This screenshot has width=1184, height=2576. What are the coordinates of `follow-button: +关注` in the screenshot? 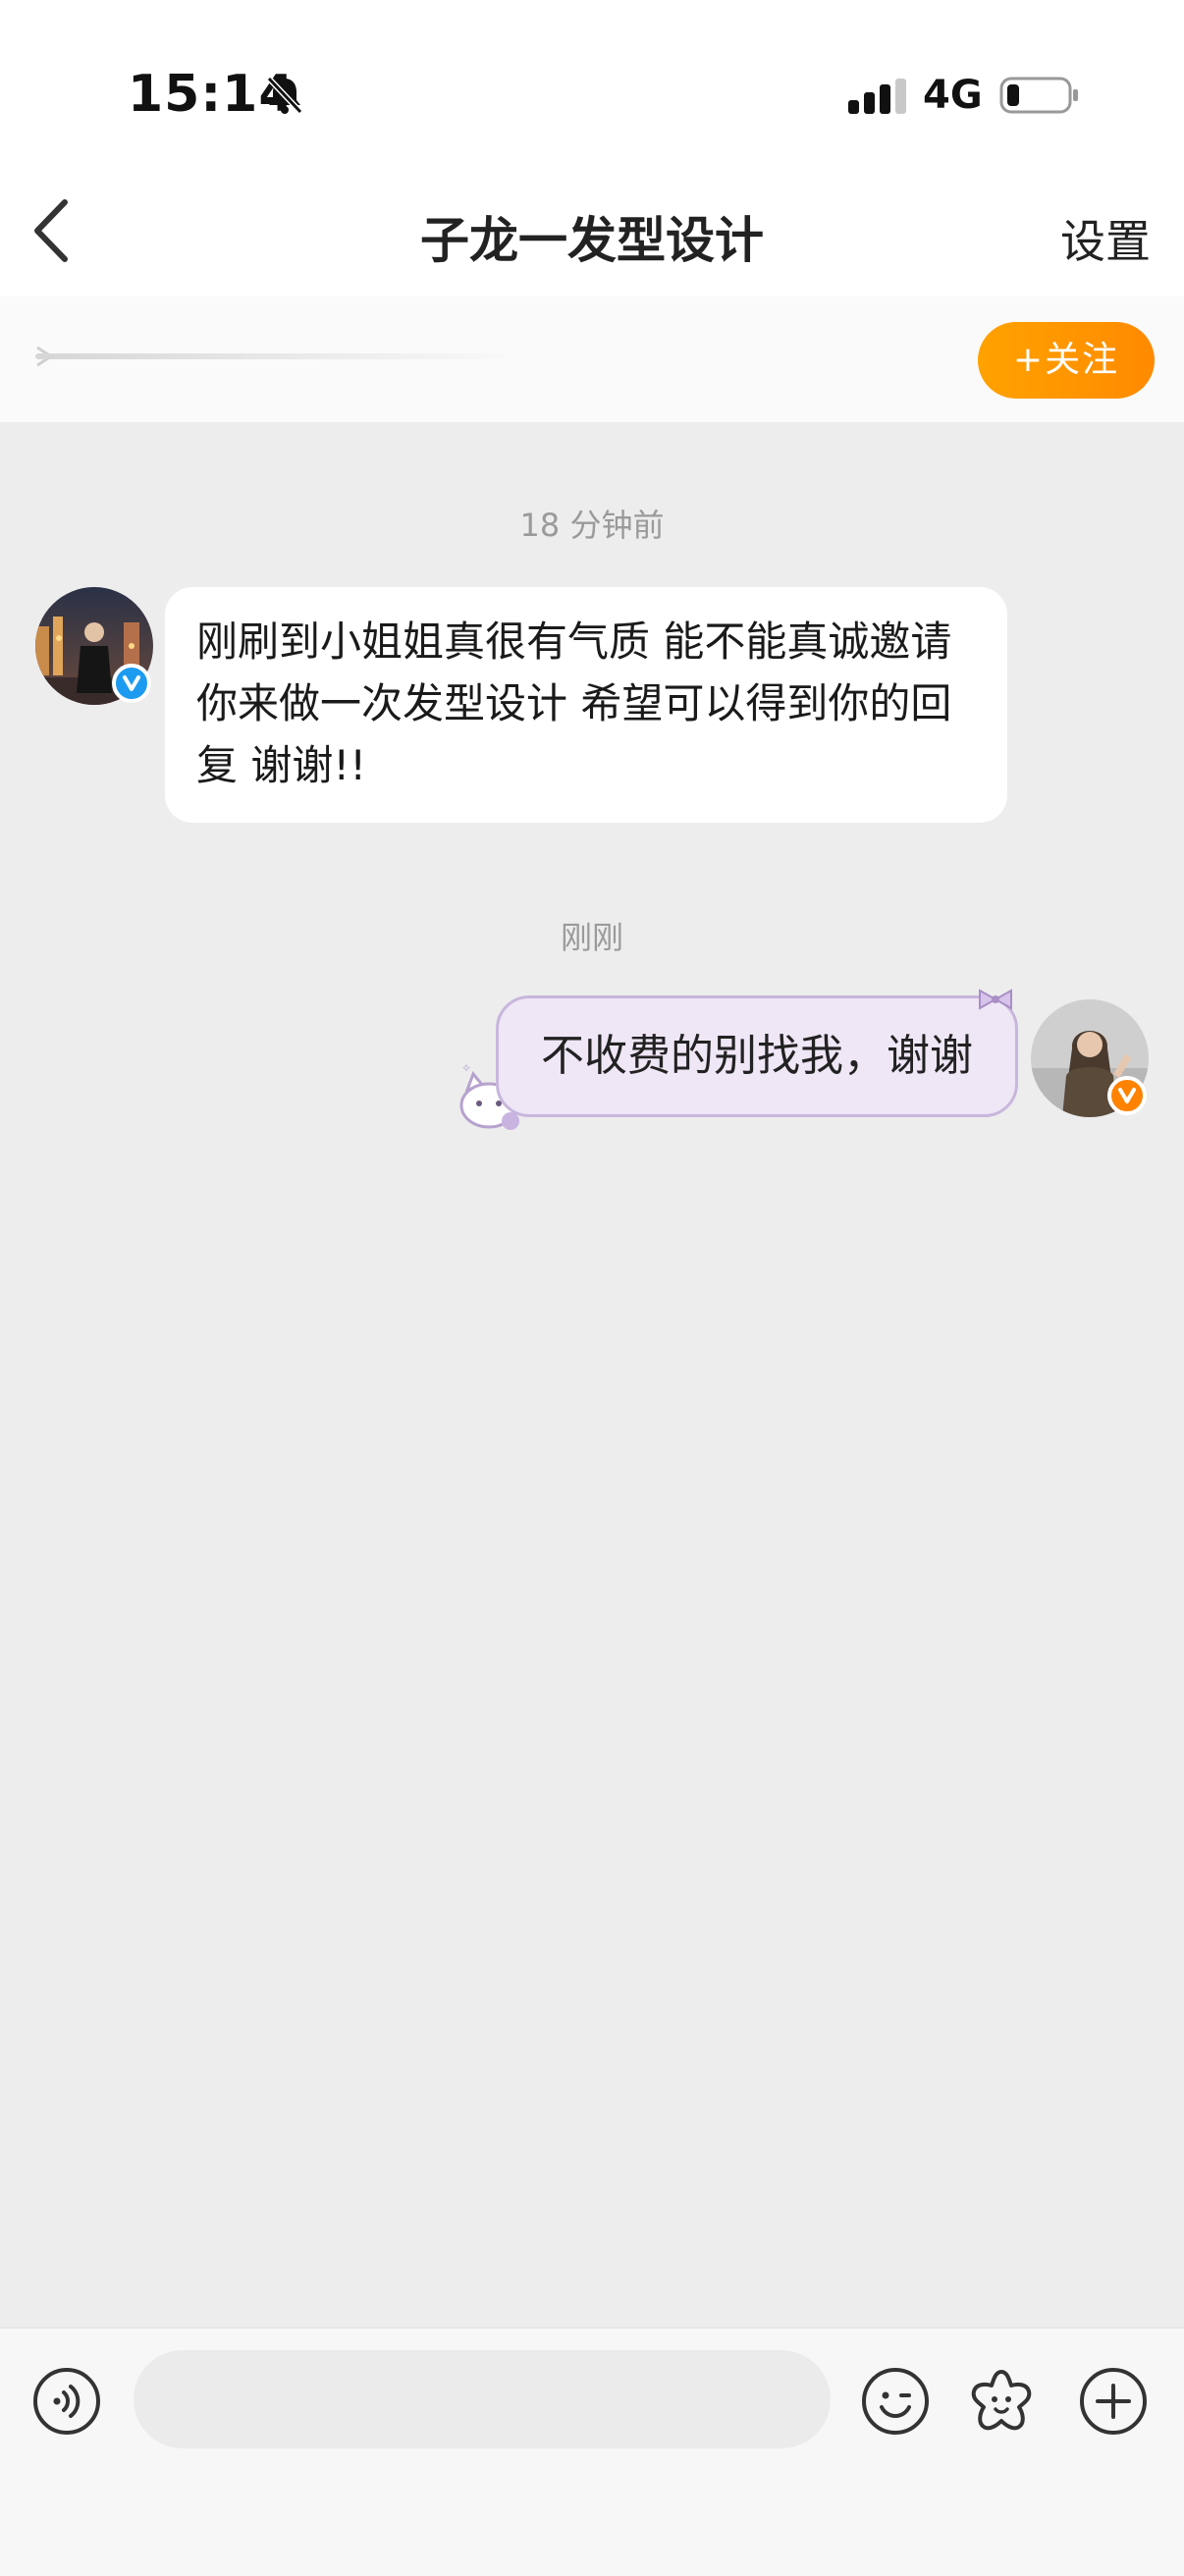 It's located at (1067, 360).